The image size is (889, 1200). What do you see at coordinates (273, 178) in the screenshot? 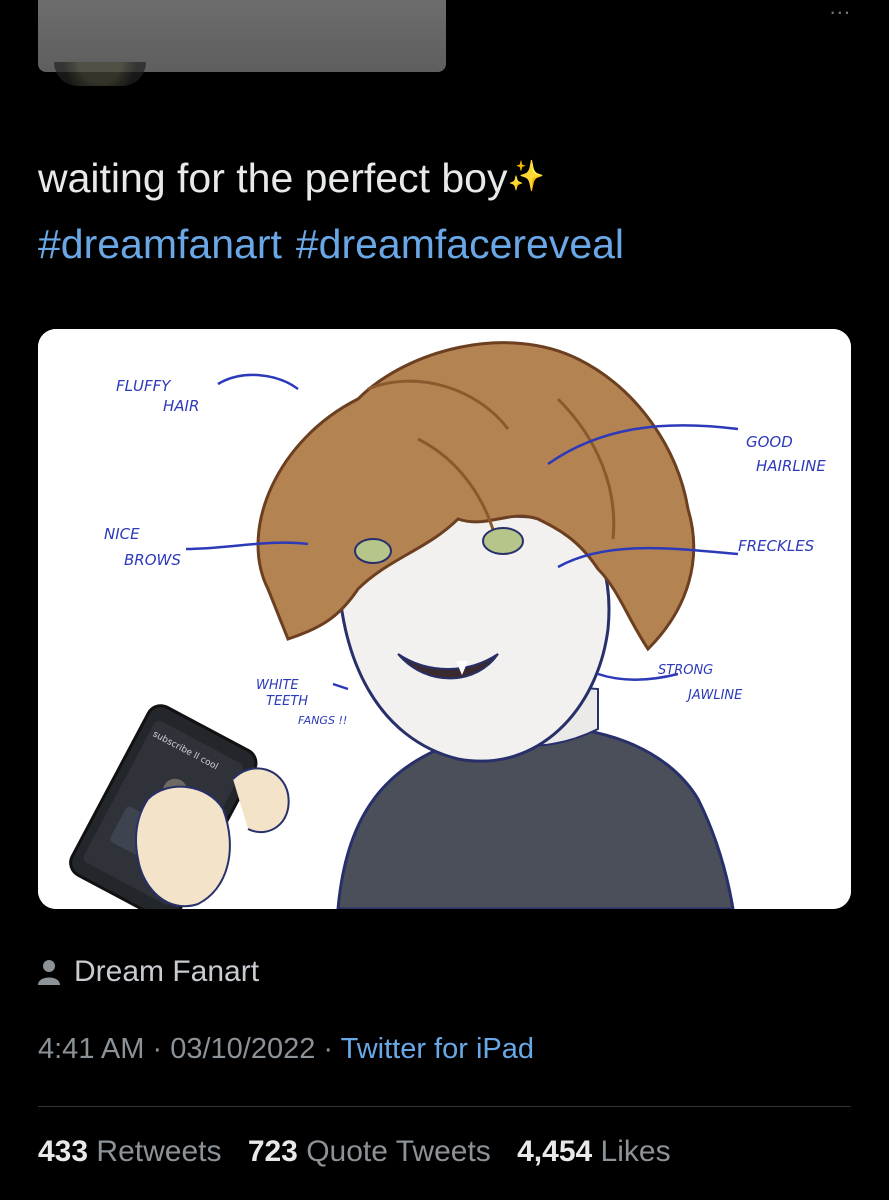
I see `tweet-body-text: waiting for the perfect boy` at bounding box center [273, 178].